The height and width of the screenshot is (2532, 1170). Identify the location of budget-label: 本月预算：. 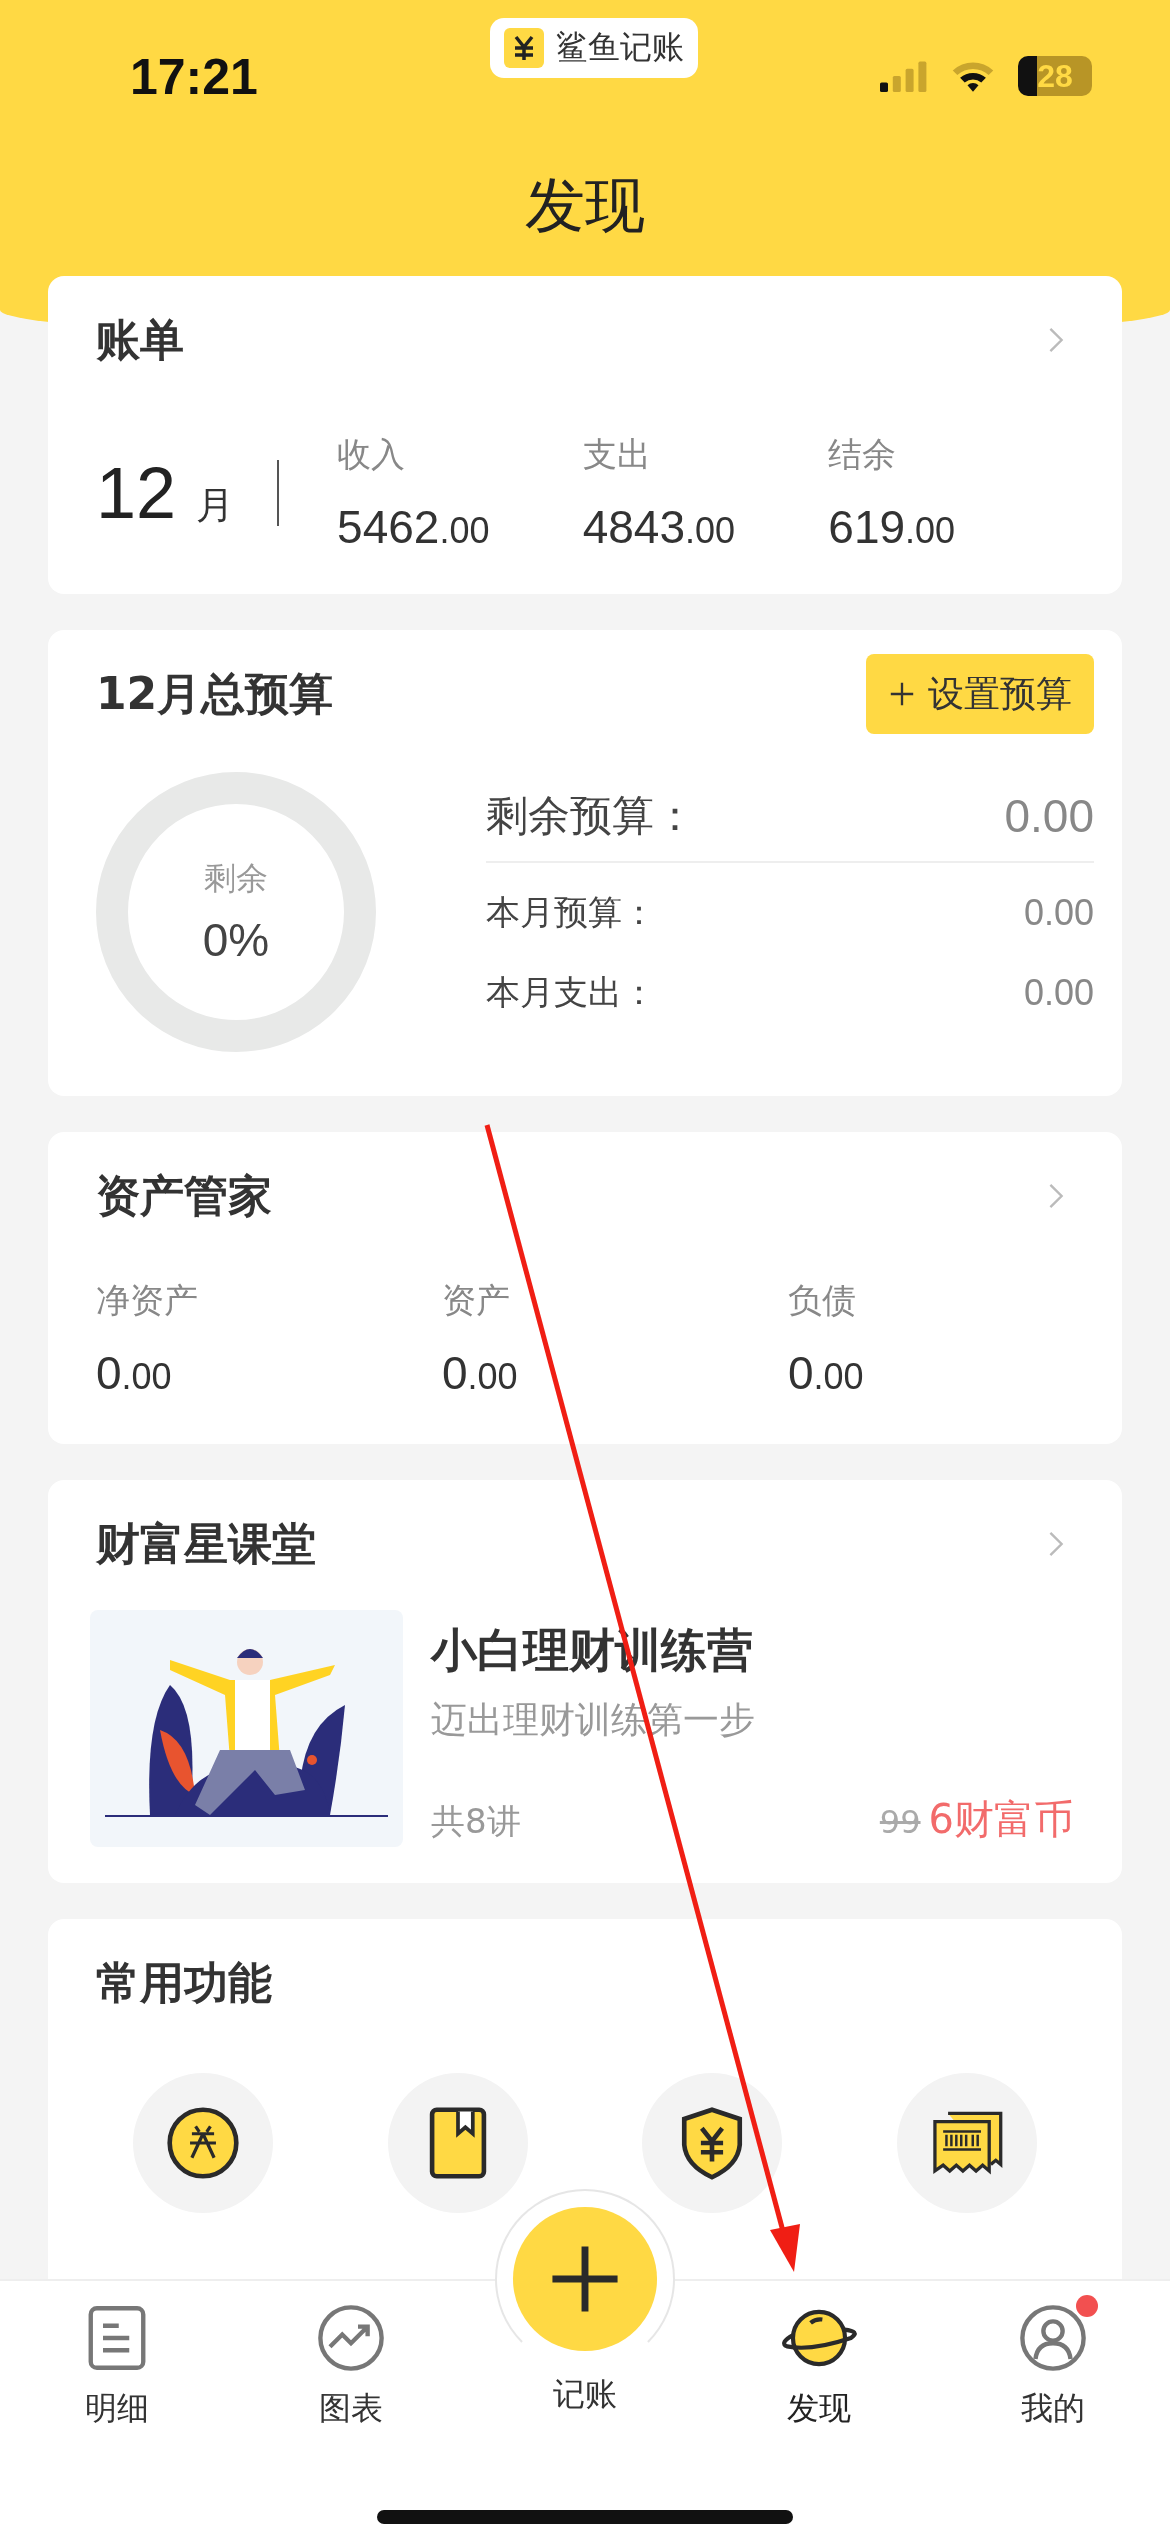
(571, 912).